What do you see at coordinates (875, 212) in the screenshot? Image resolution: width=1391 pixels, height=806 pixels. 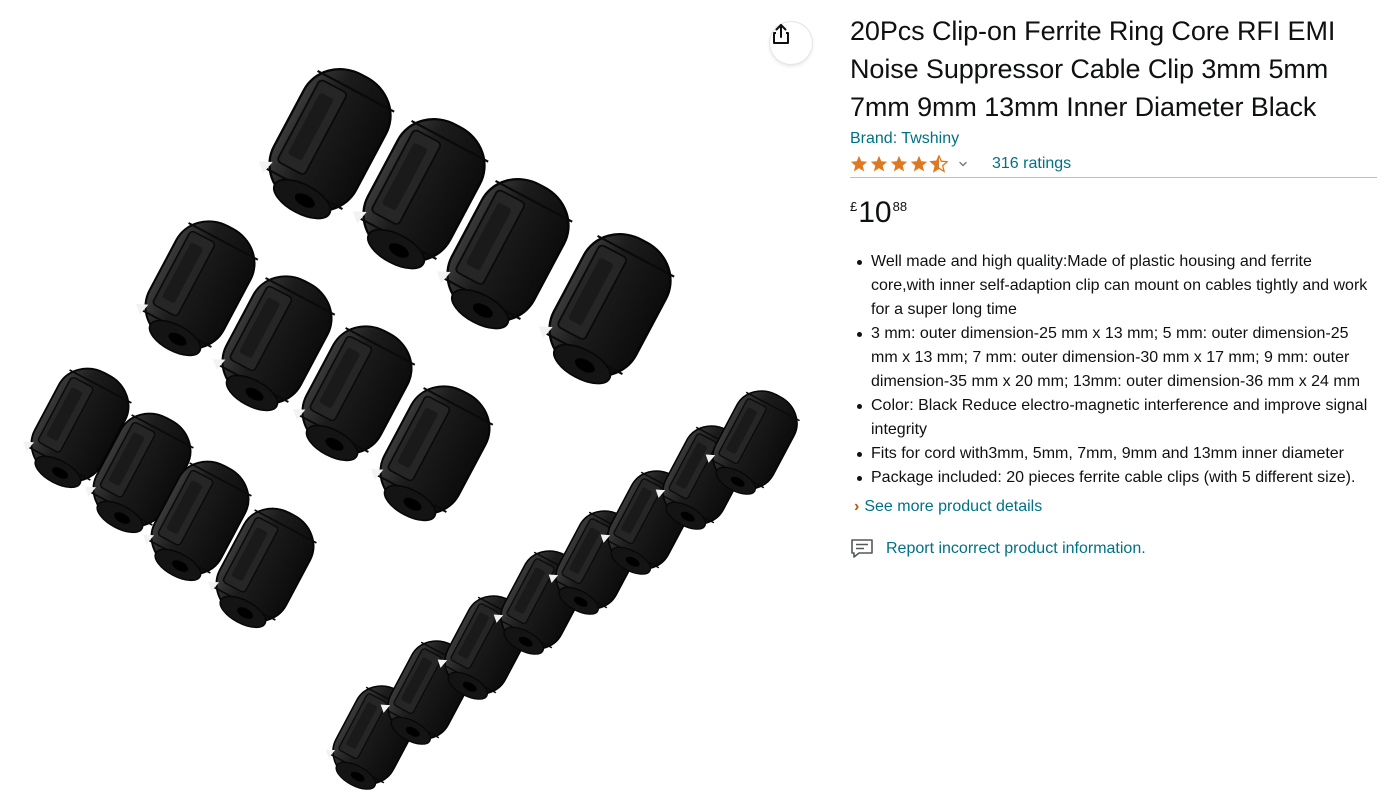 I see `price-whole: 10` at bounding box center [875, 212].